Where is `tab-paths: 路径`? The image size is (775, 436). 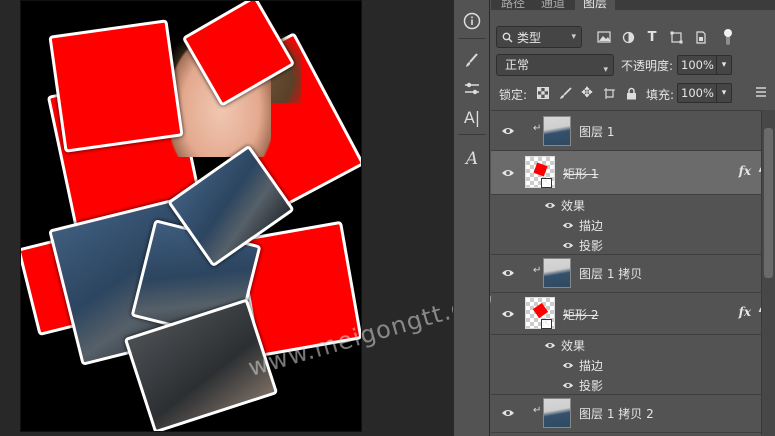
tab-paths: 路径 is located at coordinates (513, 5).